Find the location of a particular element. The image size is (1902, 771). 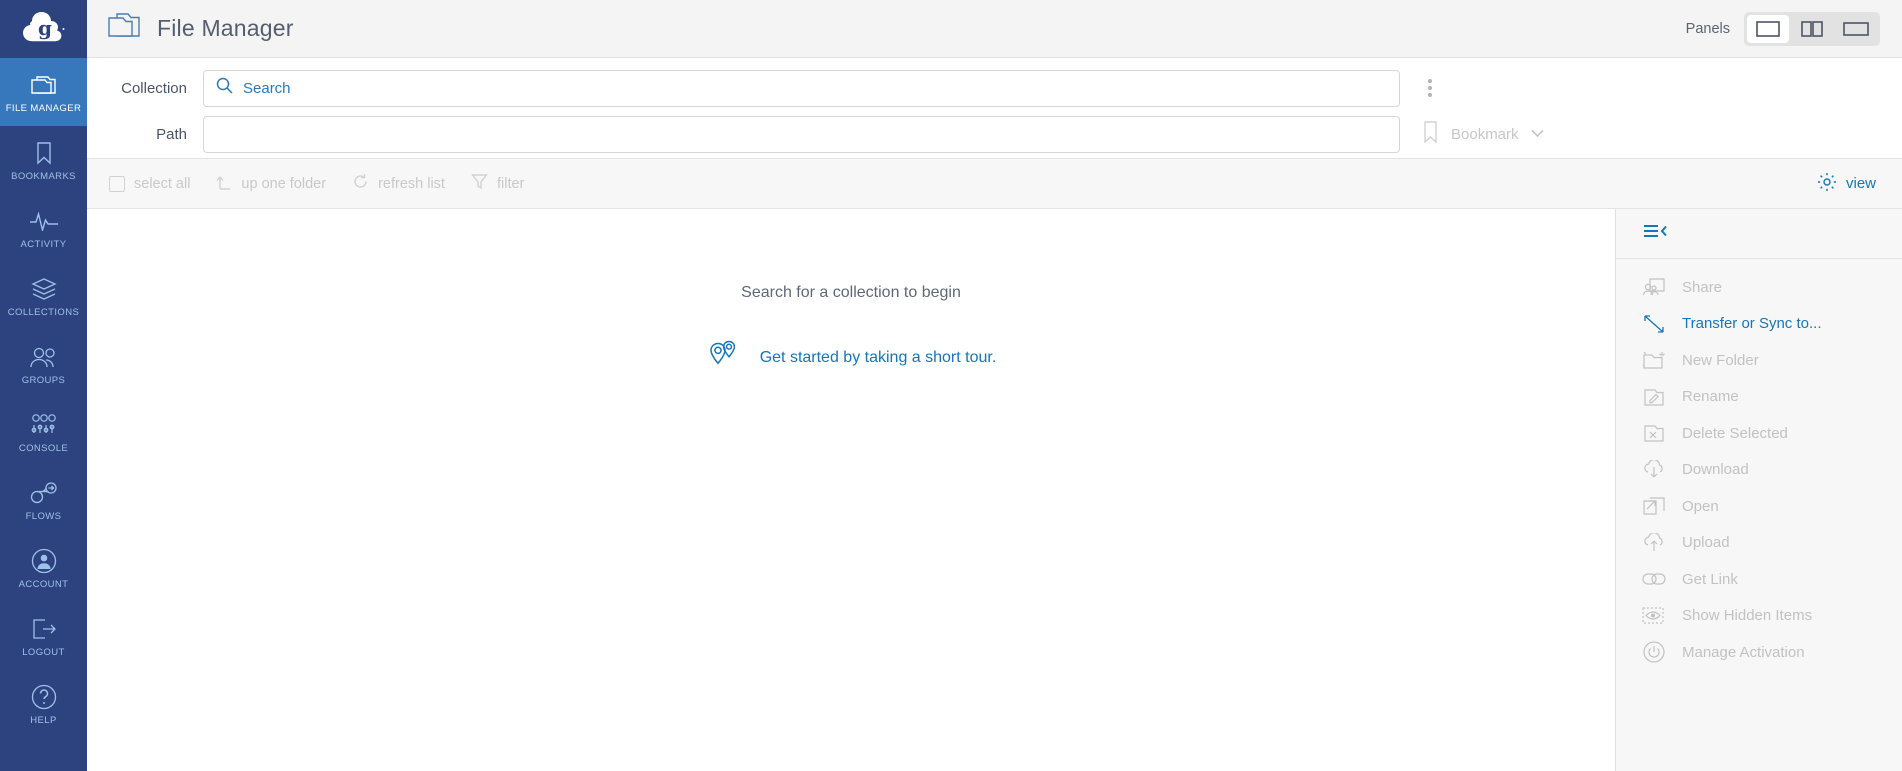

path-label: Path is located at coordinates (171, 134).